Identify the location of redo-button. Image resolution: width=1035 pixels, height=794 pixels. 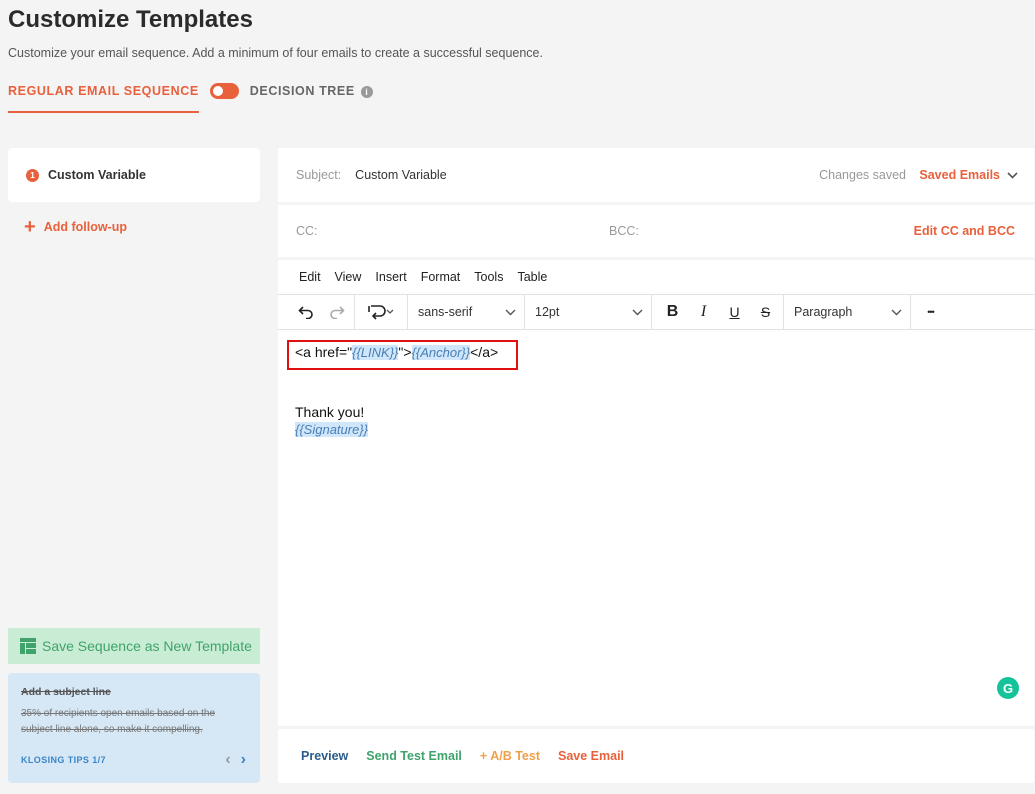
(336, 312).